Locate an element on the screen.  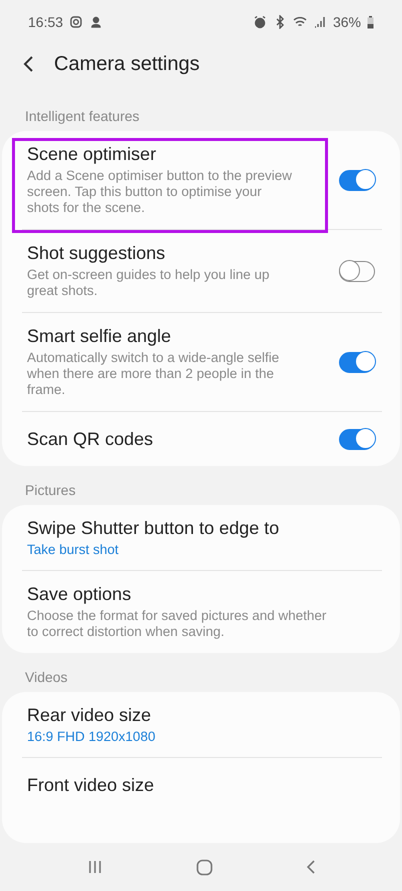
page-title: Camera settings is located at coordinates (127, 64).